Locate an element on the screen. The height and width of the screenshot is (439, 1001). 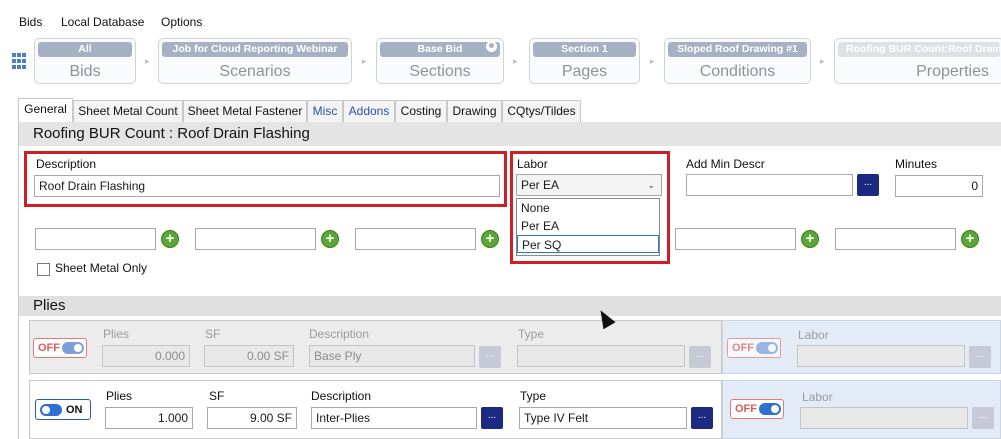
tab-sheet-metal-fastener: Sheet Metal Fastener is located at coordinates (245, 111).